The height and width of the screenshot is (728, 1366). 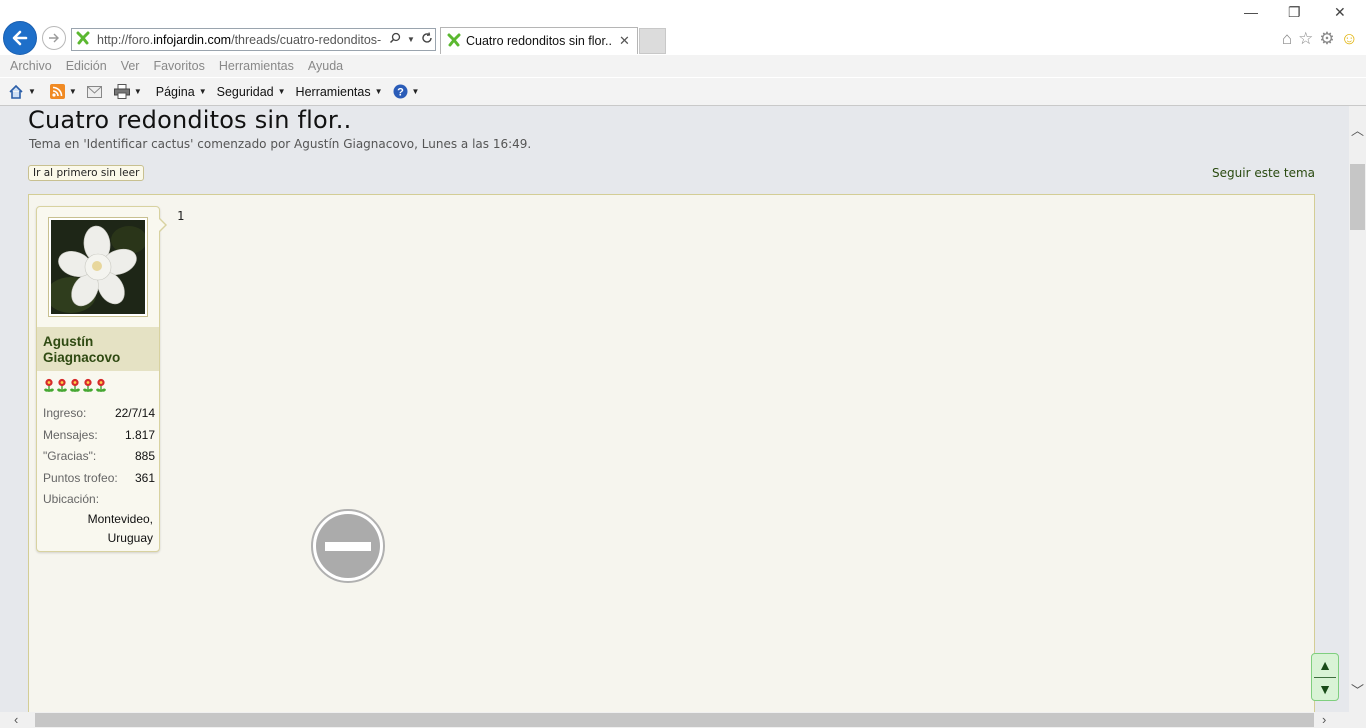 What do you see at coordinates (31, 66) in the screenshot?
I see `menu-archivo: Archivo` at bounding box center [31, 66].